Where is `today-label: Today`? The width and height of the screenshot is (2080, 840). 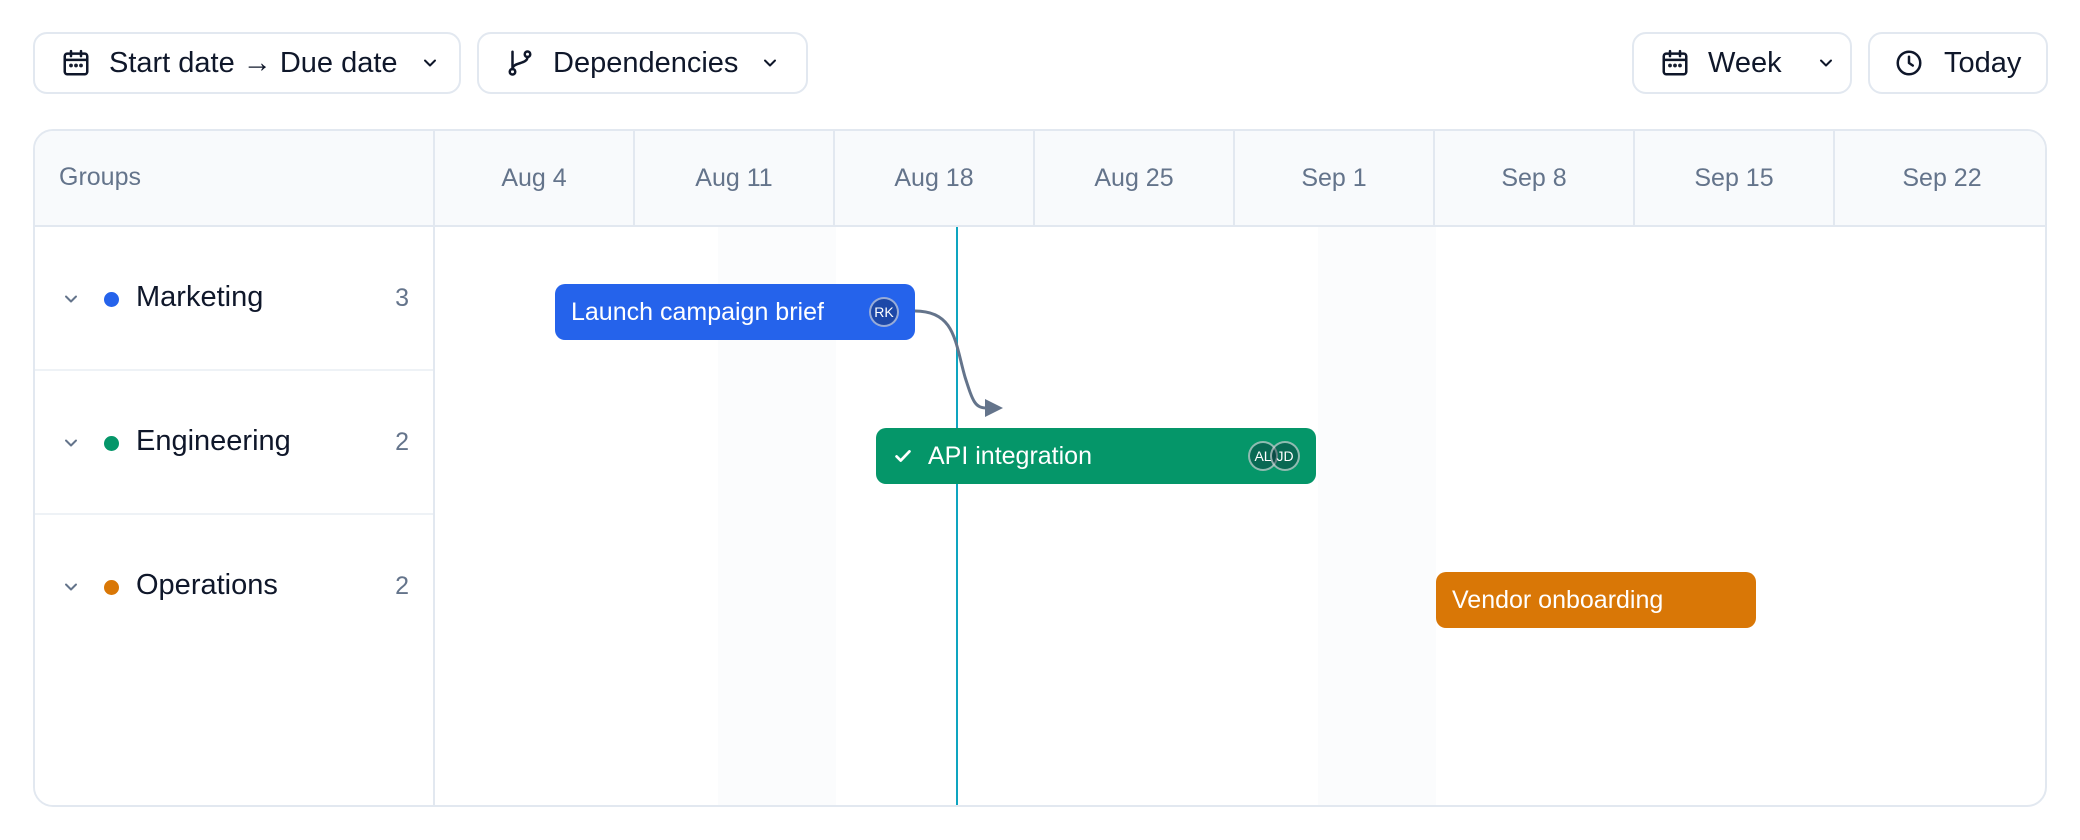
today-label: Today is located at coordinates (1983, 62).